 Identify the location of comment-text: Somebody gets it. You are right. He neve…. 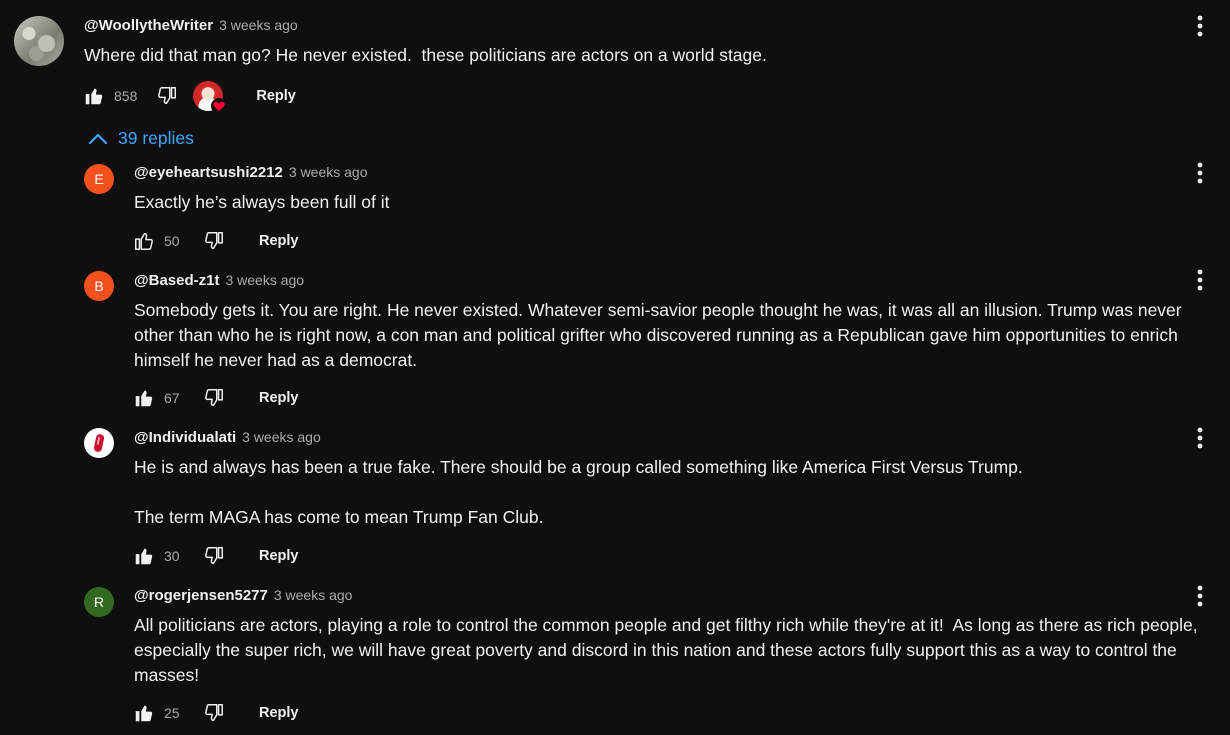
(660, 335).